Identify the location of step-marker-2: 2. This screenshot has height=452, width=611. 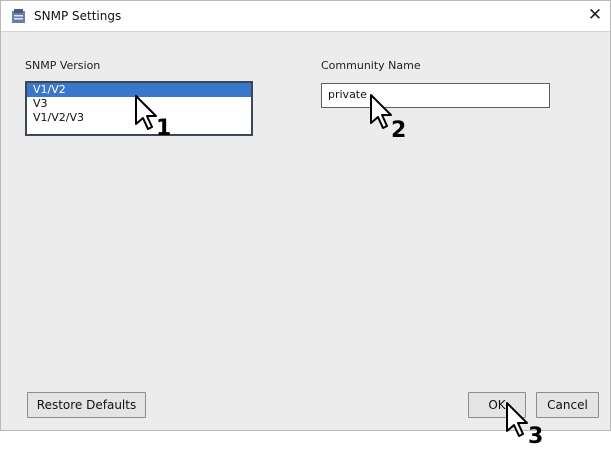
(399, 130).